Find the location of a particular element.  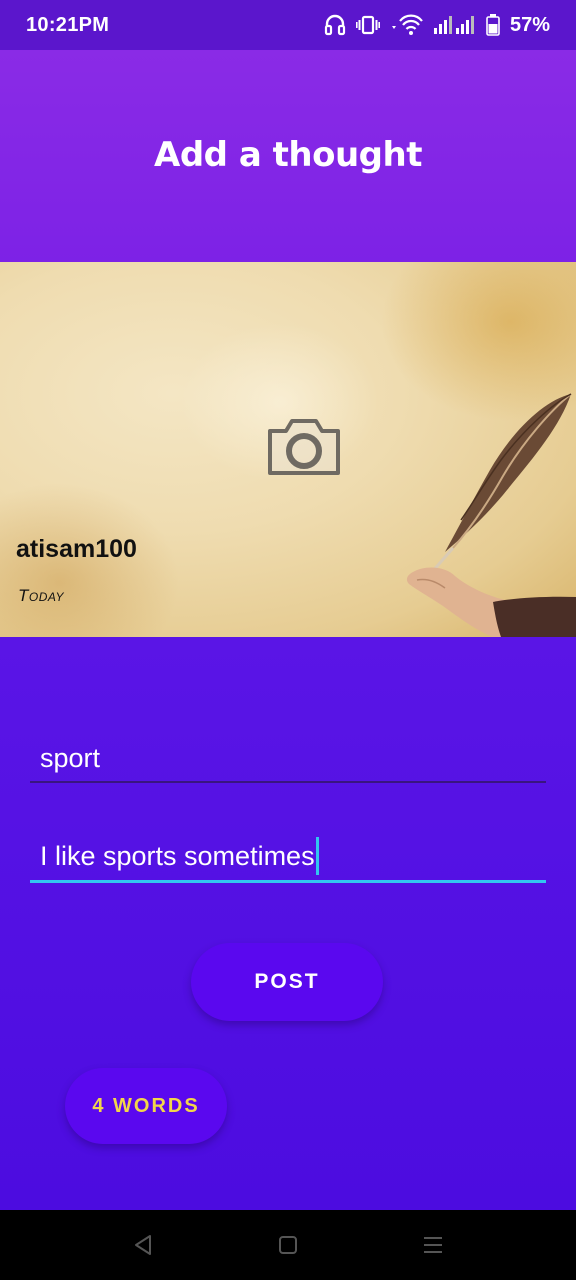

back-icon is located at coordinates (143, 1245).